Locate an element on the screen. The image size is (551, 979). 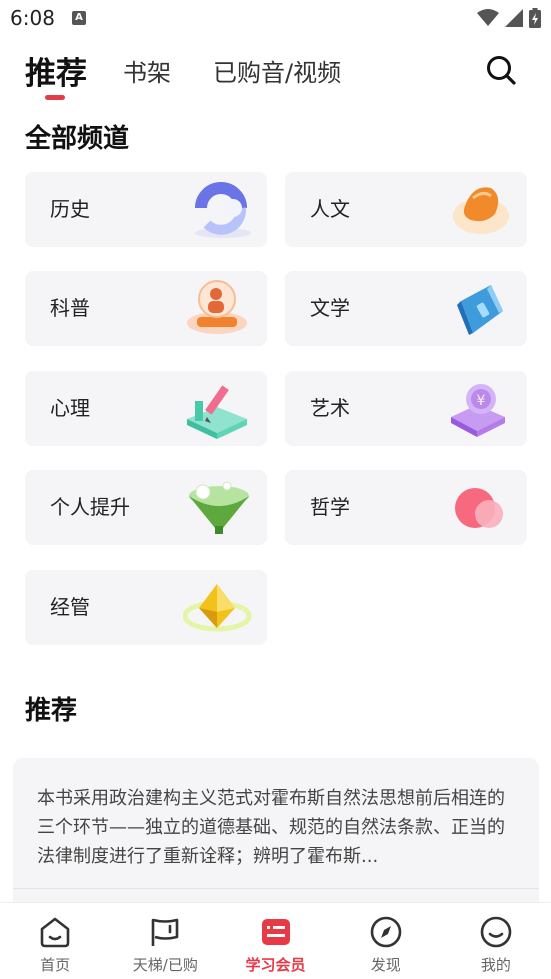
battery-icon is located at coordinates (535, 18).